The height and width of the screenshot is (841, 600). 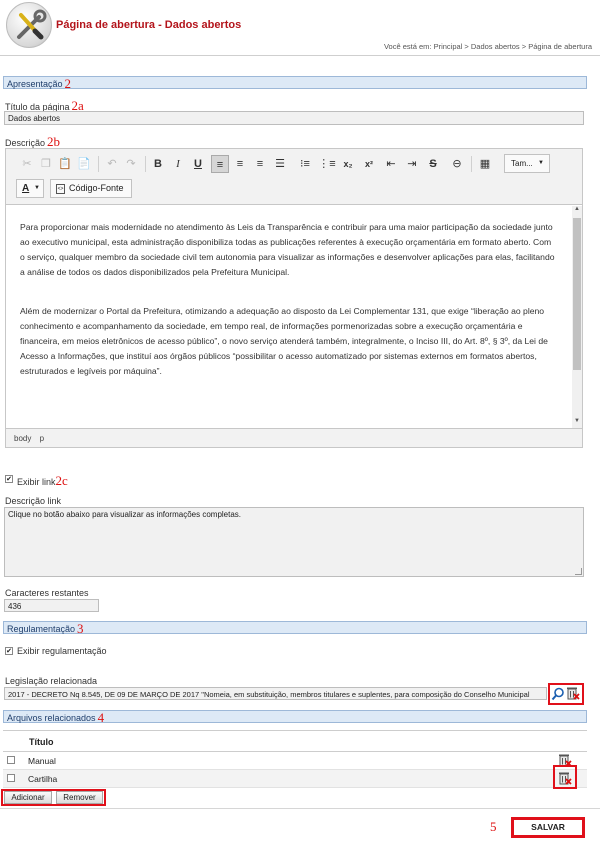 What do you see at coordinates (51, 605) in the screenshot?
I see `caracteres-restantes-field: 436` at bounding box center [51, 605].